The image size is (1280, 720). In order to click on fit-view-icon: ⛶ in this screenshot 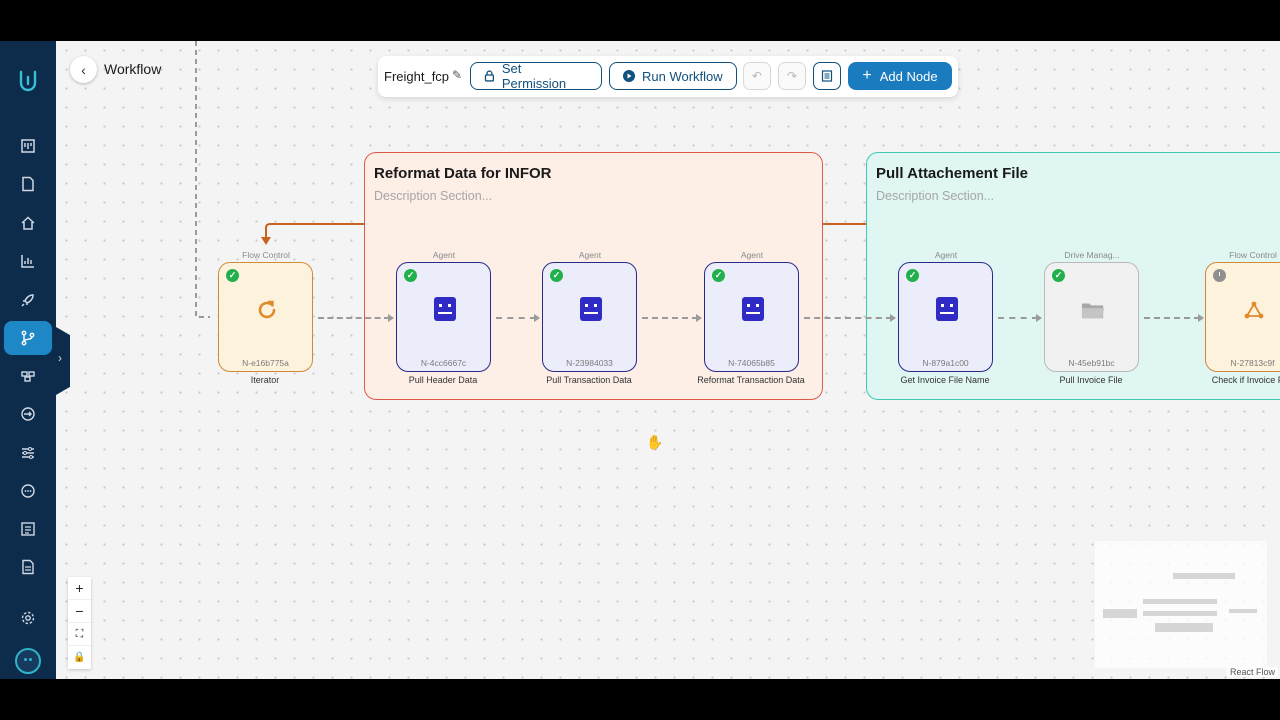, I will do `click(79, 633)`.